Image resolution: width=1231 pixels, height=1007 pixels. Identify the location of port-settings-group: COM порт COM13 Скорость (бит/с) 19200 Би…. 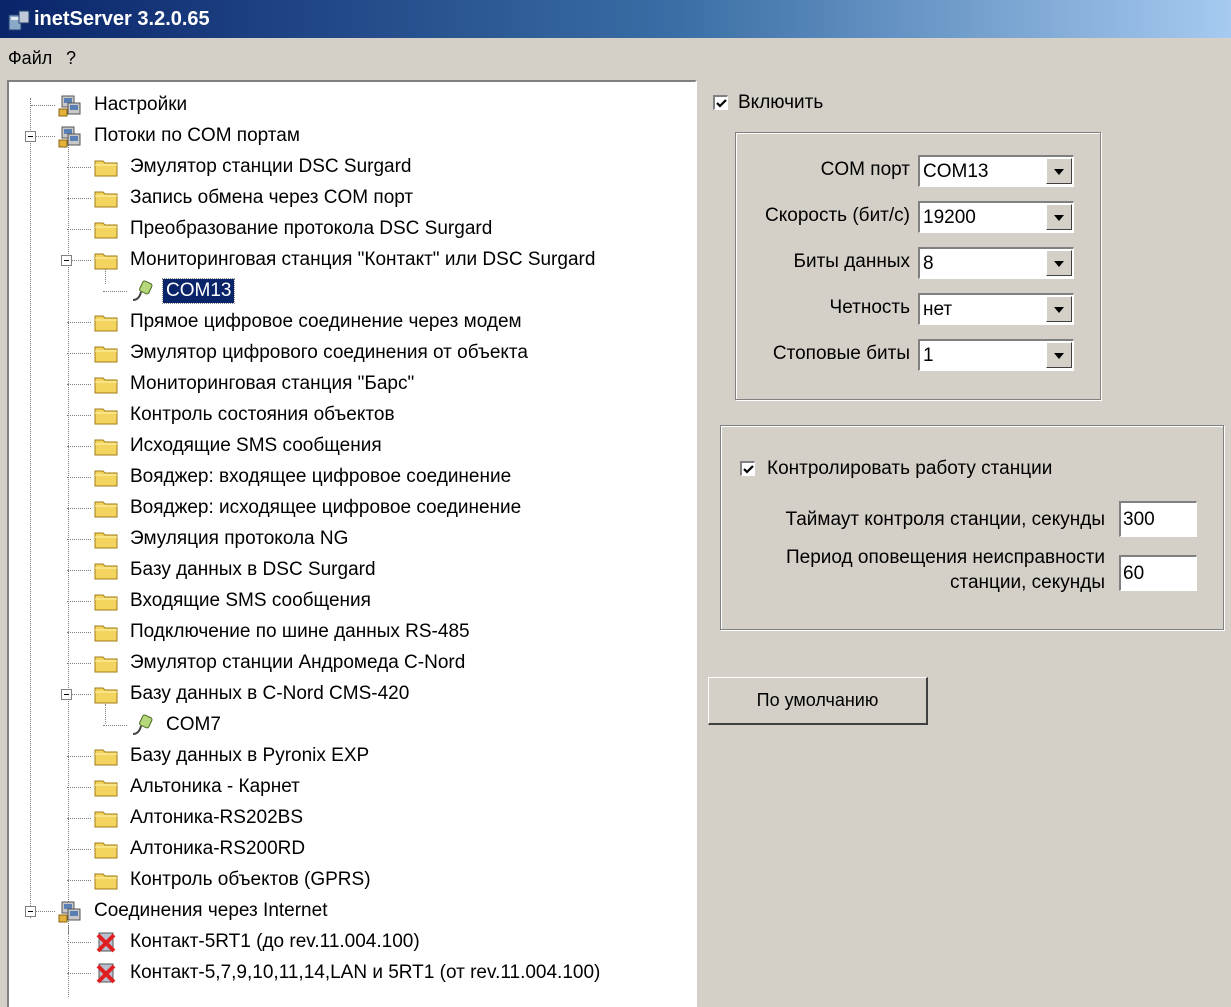
(918, 266).